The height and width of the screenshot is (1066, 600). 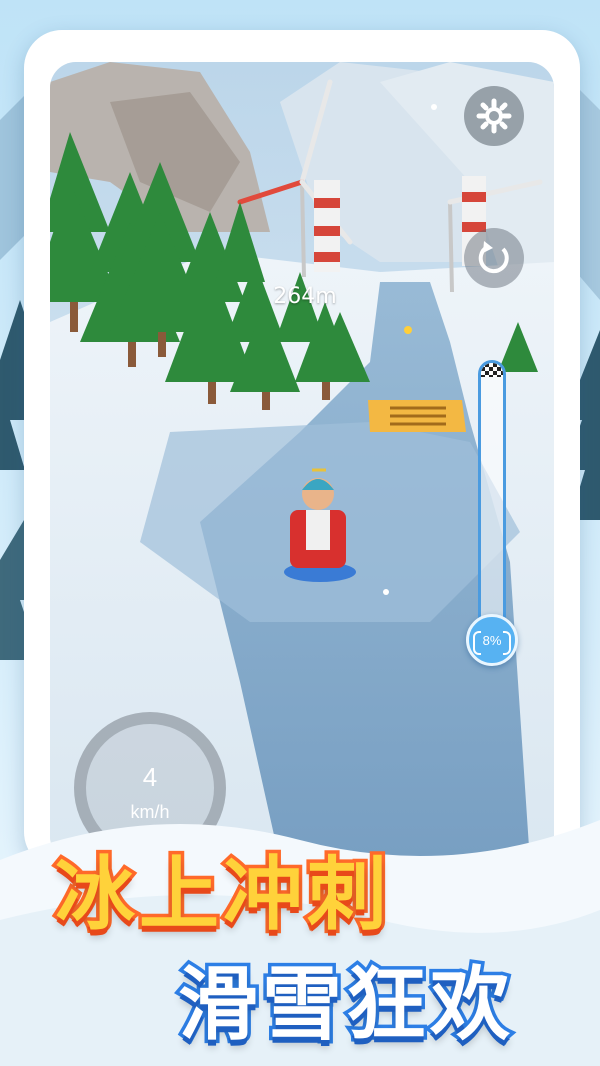 I want to click on settings-button, so click(x=494, y=116).